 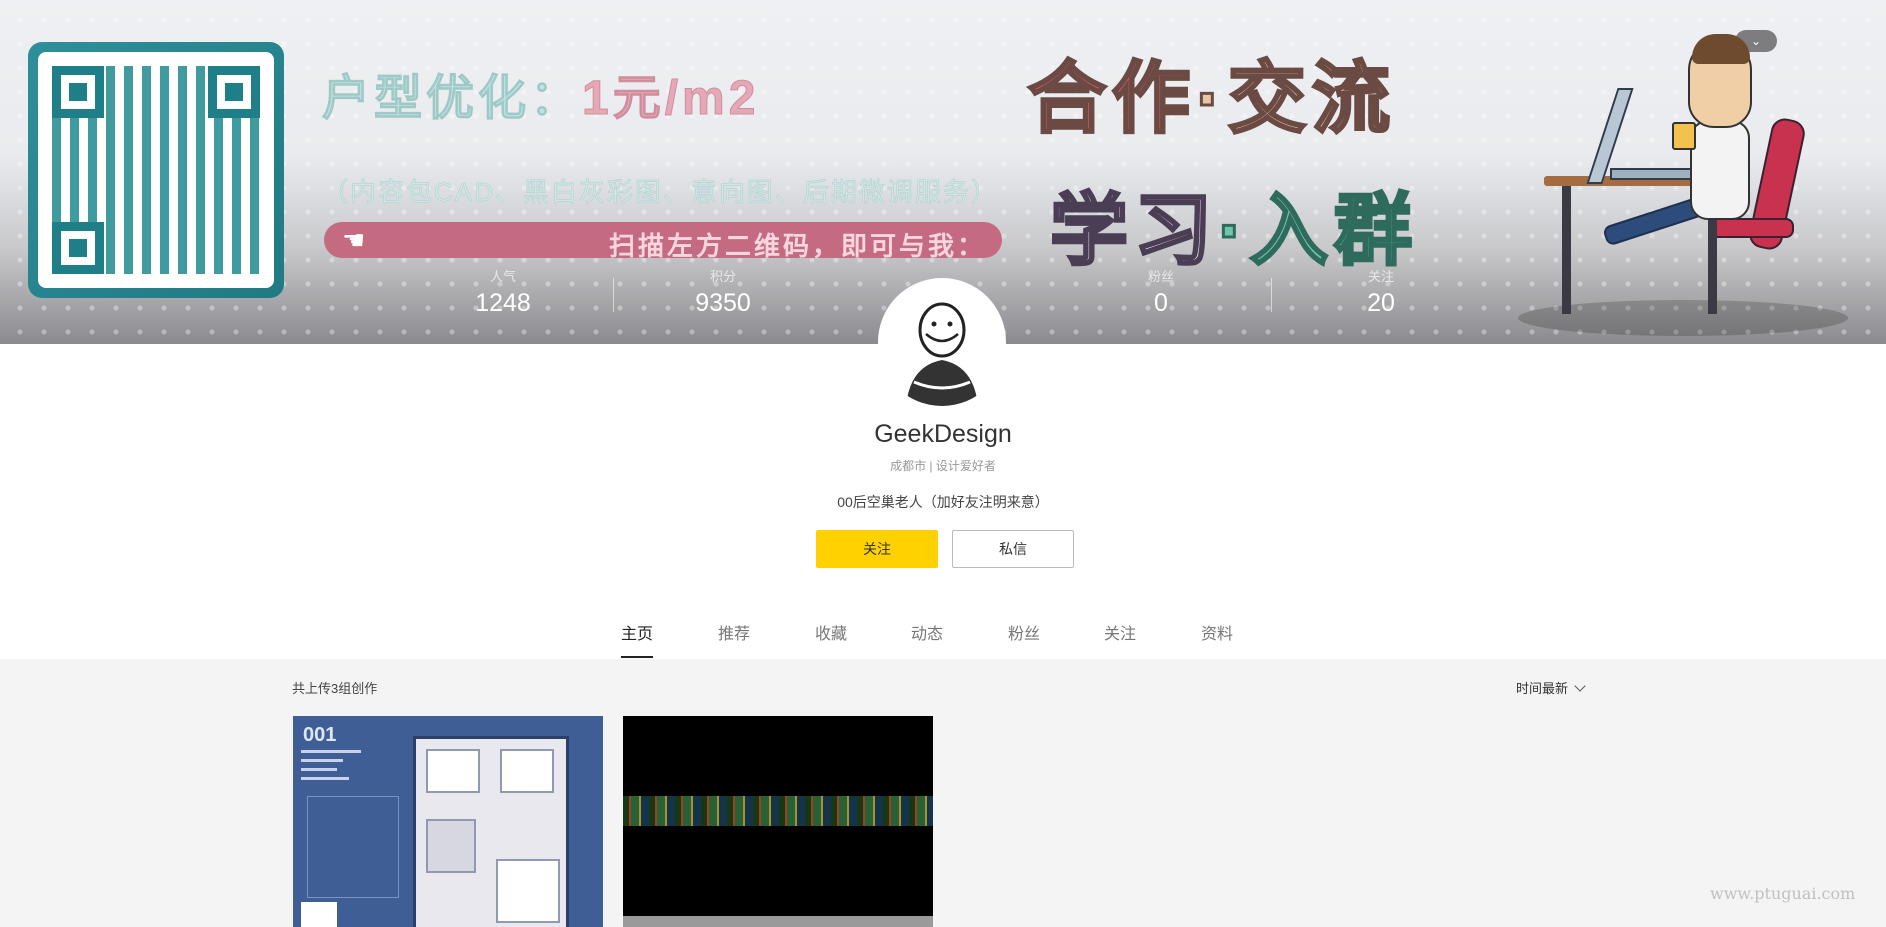 What do you see at coordinates (1211, 98) in the screenshot?
I see `slogan-line-1: 合作·交流` at bounding box center [1211, 98].